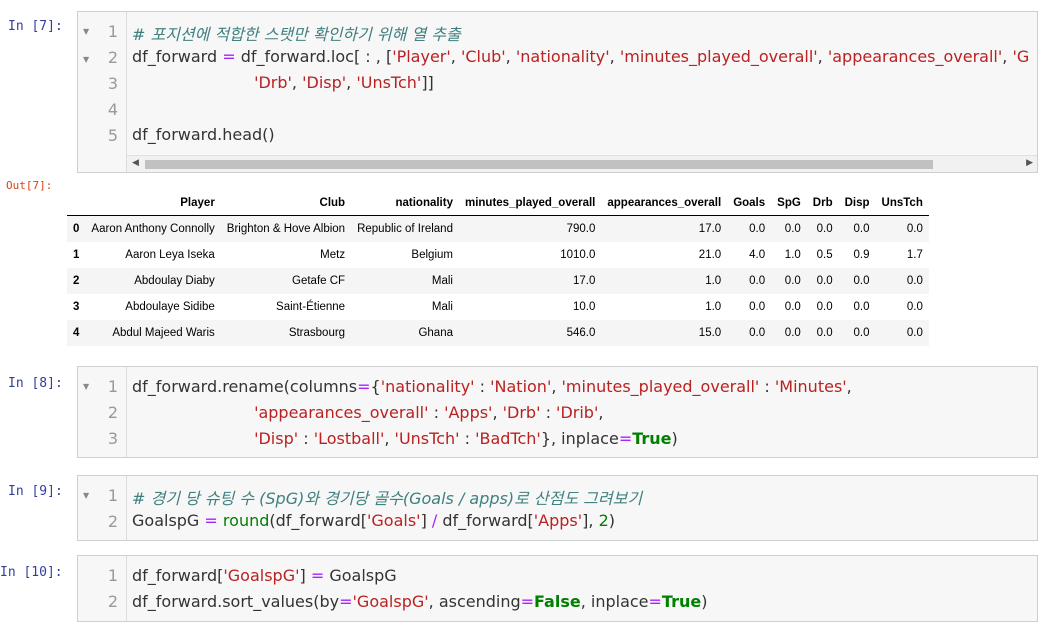 The image size is (1048, 630). I want to click on column-header: Club, so click(286, 203).